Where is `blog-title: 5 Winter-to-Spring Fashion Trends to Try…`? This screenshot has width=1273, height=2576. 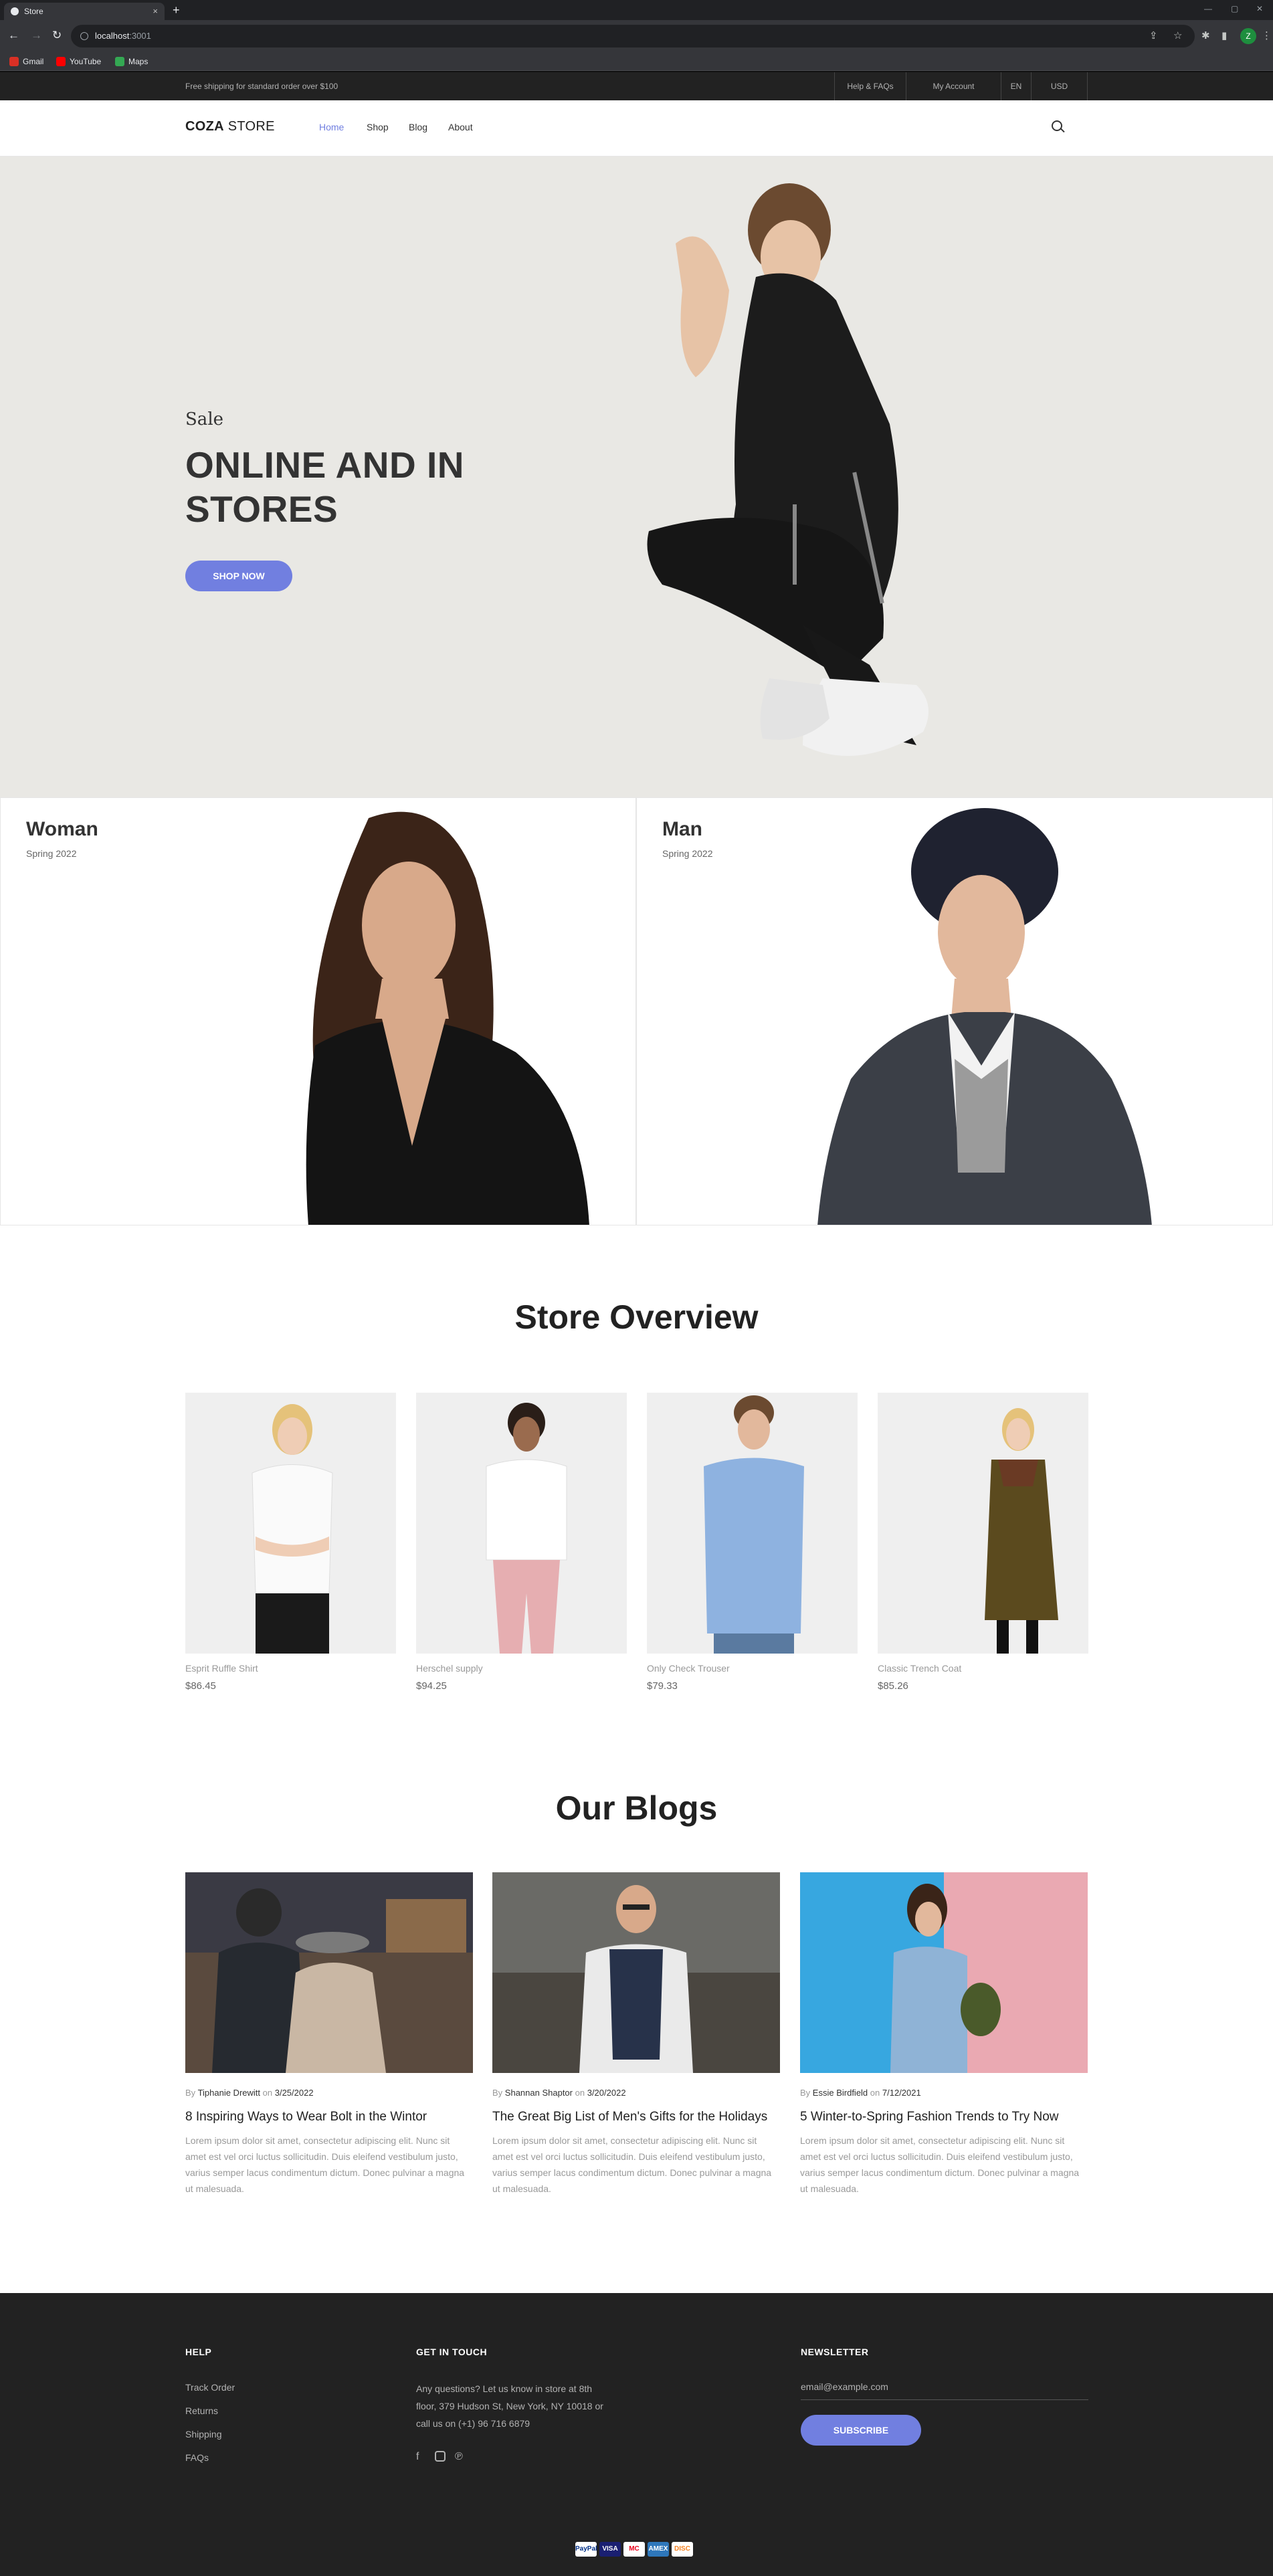
blog-title: 5 Winter-to-Spring Fashion Trends to Try… is located at coordinates (944, 2117).